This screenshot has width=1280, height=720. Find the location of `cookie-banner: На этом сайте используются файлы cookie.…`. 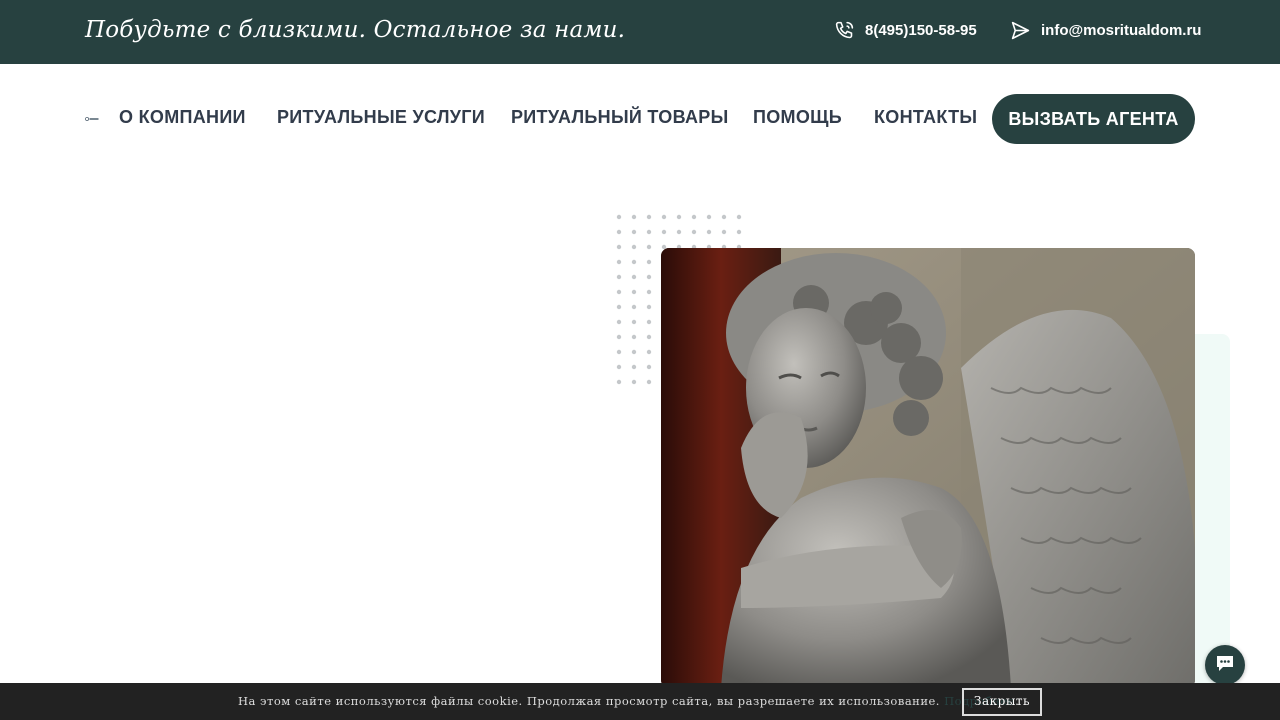

cookie-banner: На этом сайте используются файлы cookie.… is located at coordinates (640, 701).